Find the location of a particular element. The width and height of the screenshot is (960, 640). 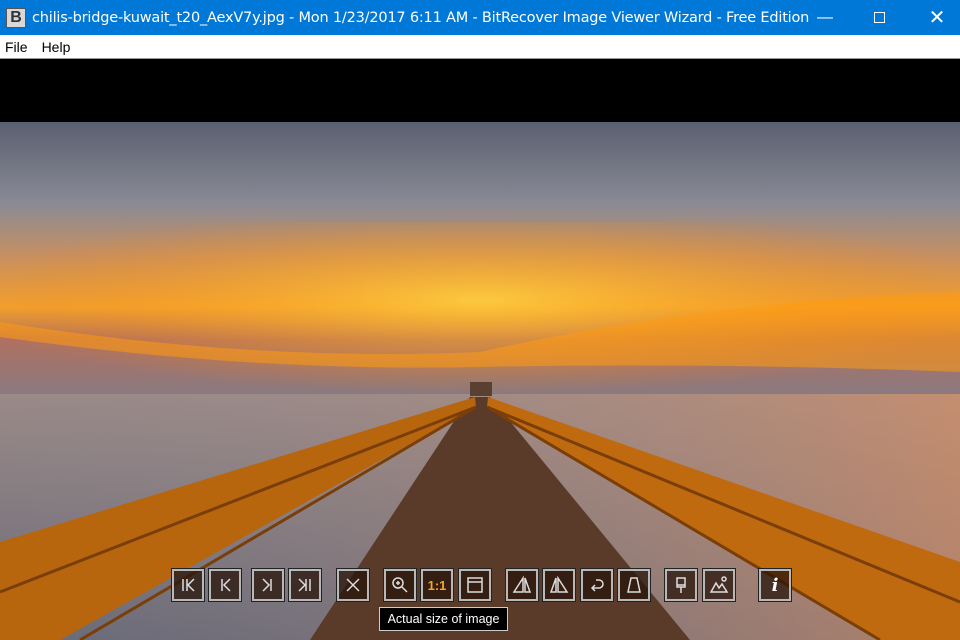

flip-horizontal-button is located at coordinates (522, 585).